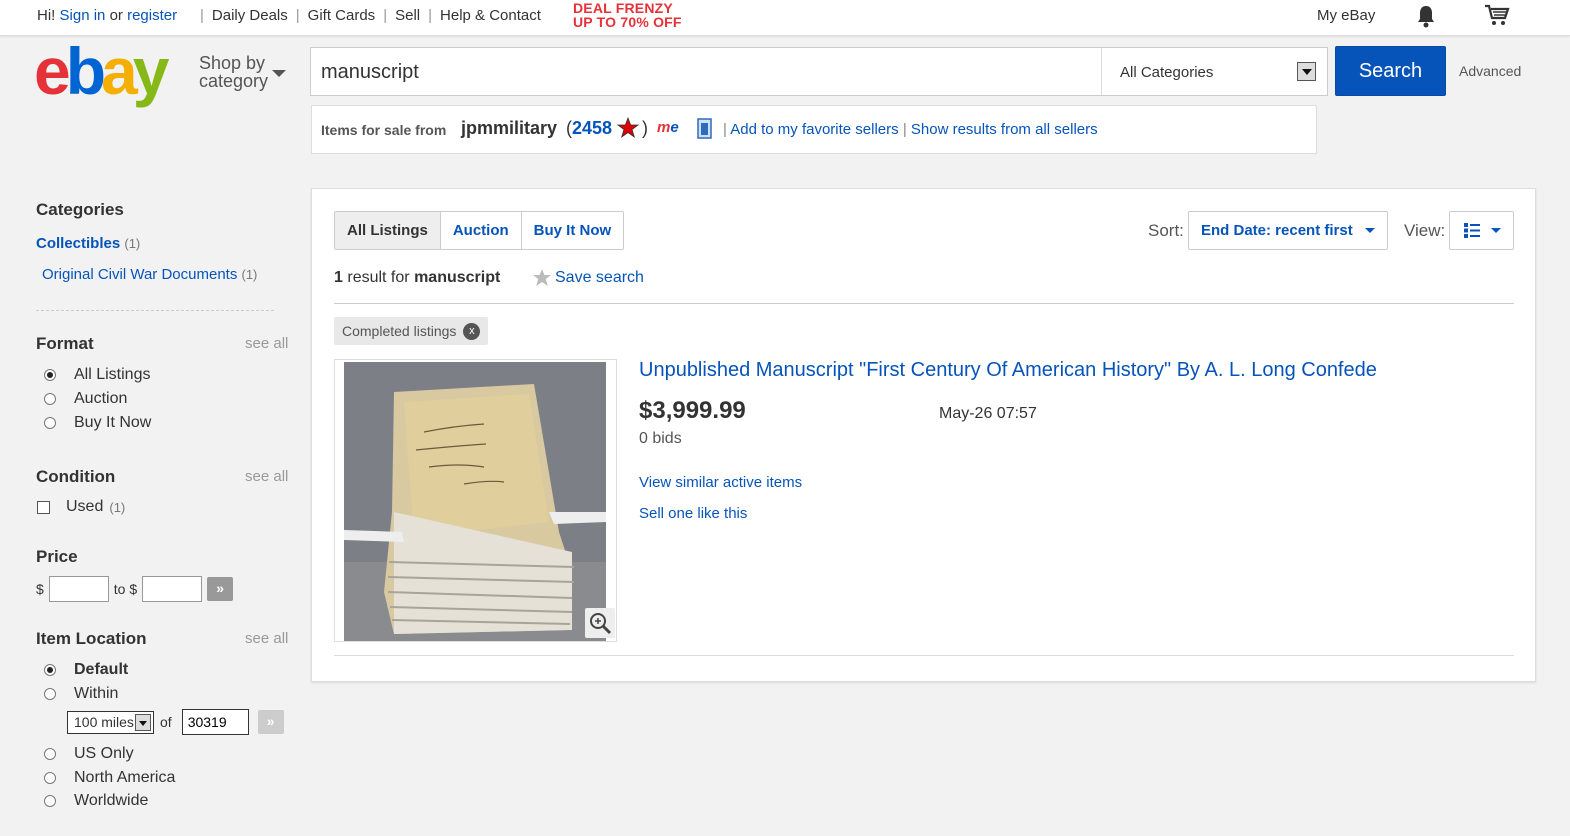 This screenshot has width=1570, height=836. Describe the element at coordinates (101, 669) in the screenshot. I see `option-label: Default` at that location.